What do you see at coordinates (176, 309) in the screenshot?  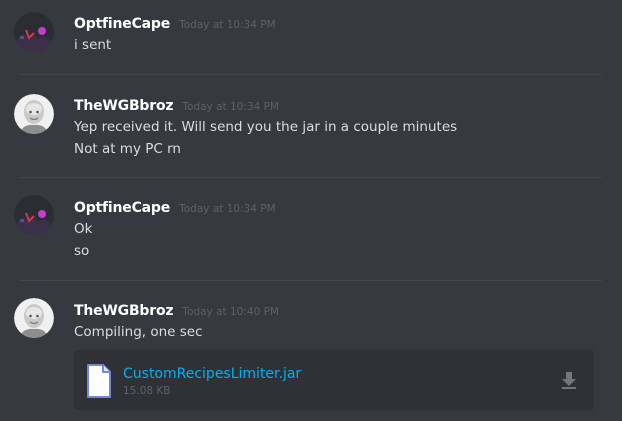 I see `message-header: TheWGBbroz Today at 10:40 PM` at bounding box center [176, 309].